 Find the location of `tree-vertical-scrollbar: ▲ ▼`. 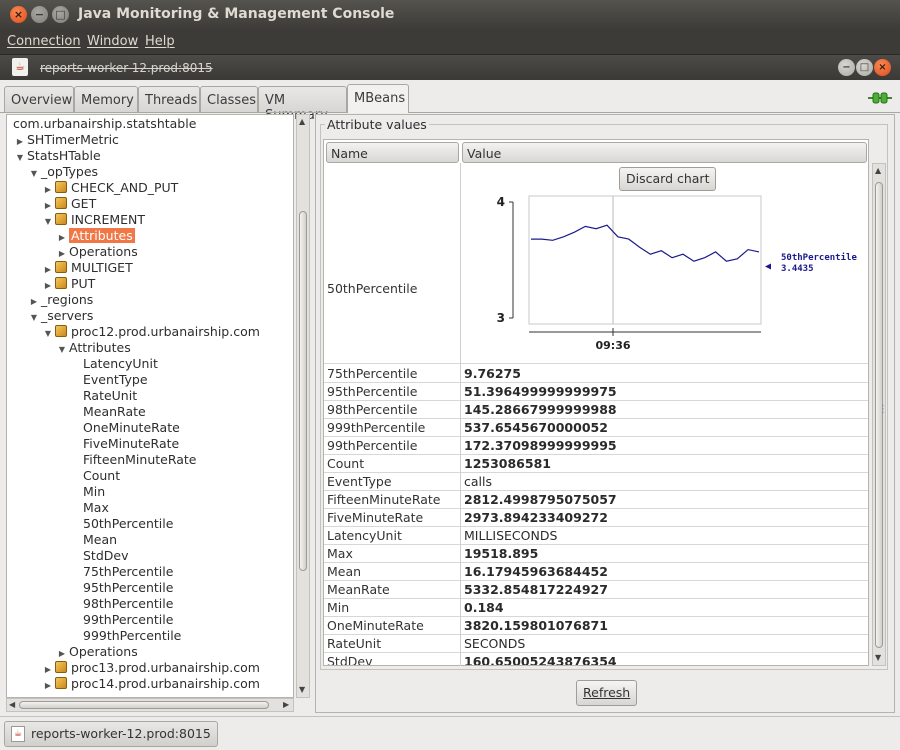

tree-vertical-scrollbar: ▲ ▼ is located at coordinates (303, 406).